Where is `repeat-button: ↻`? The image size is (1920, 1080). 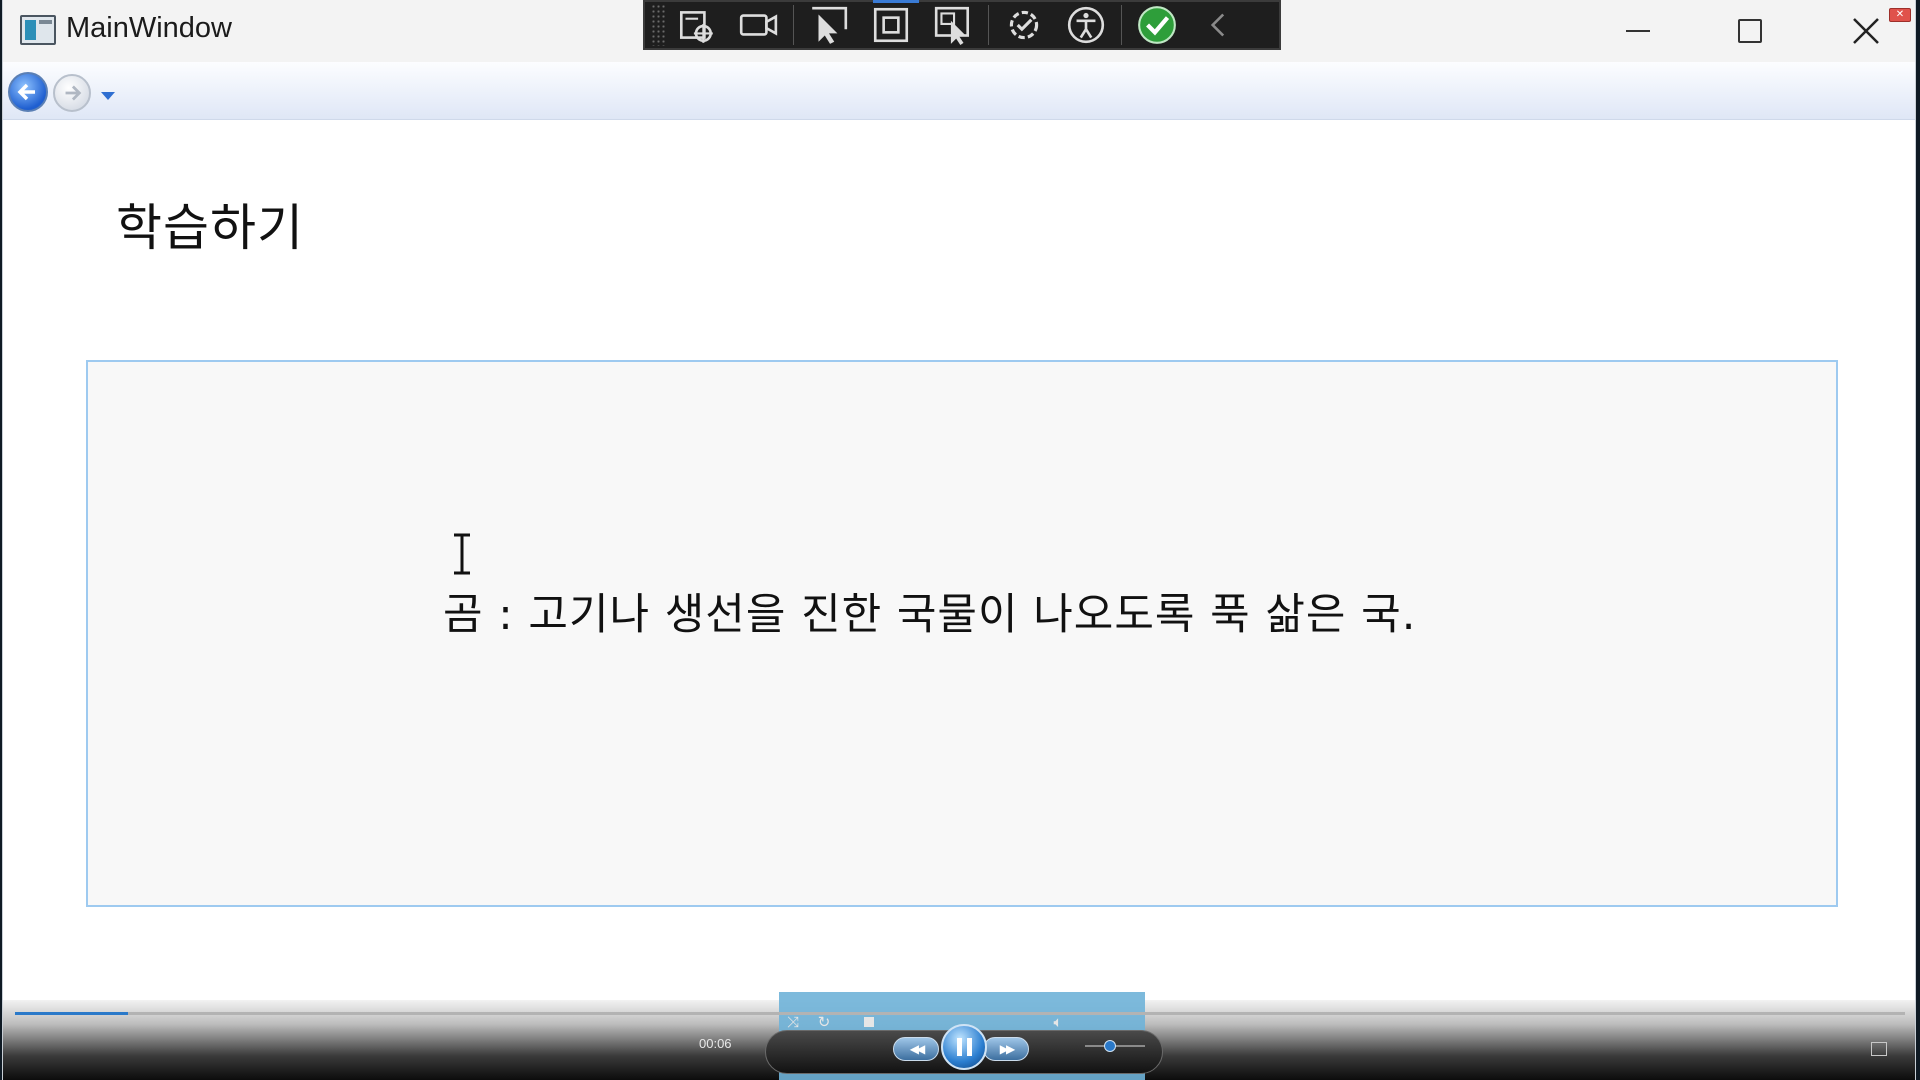 repeat-button: ↻ is located at coordinates (824, 1022).